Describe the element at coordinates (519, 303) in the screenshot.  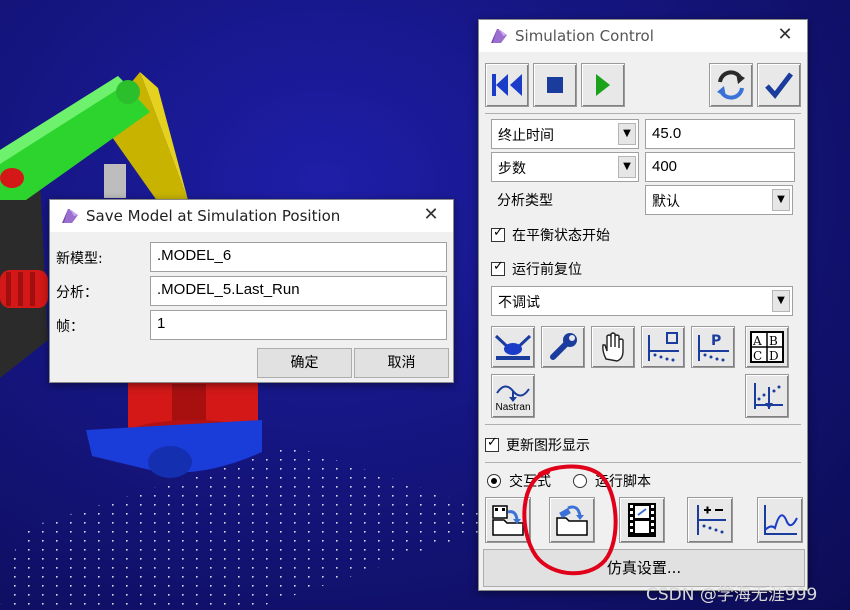
I see `debug-selected: 不调试` at that location.